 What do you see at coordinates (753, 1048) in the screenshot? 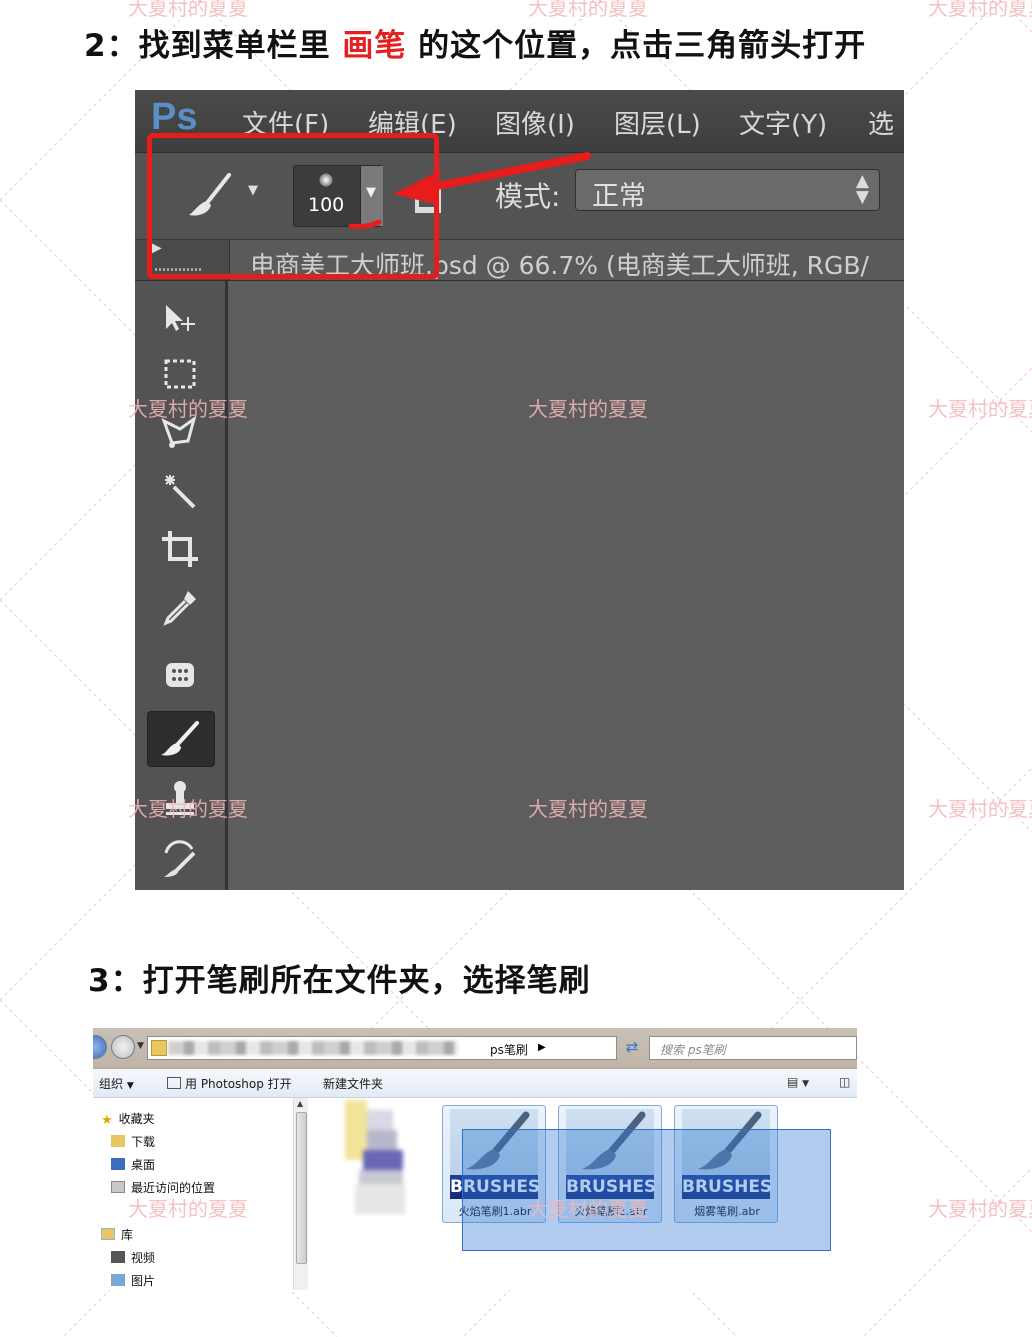
I see `search-input: 搜索 ps笔刷` at bounding box center [753, 1048].